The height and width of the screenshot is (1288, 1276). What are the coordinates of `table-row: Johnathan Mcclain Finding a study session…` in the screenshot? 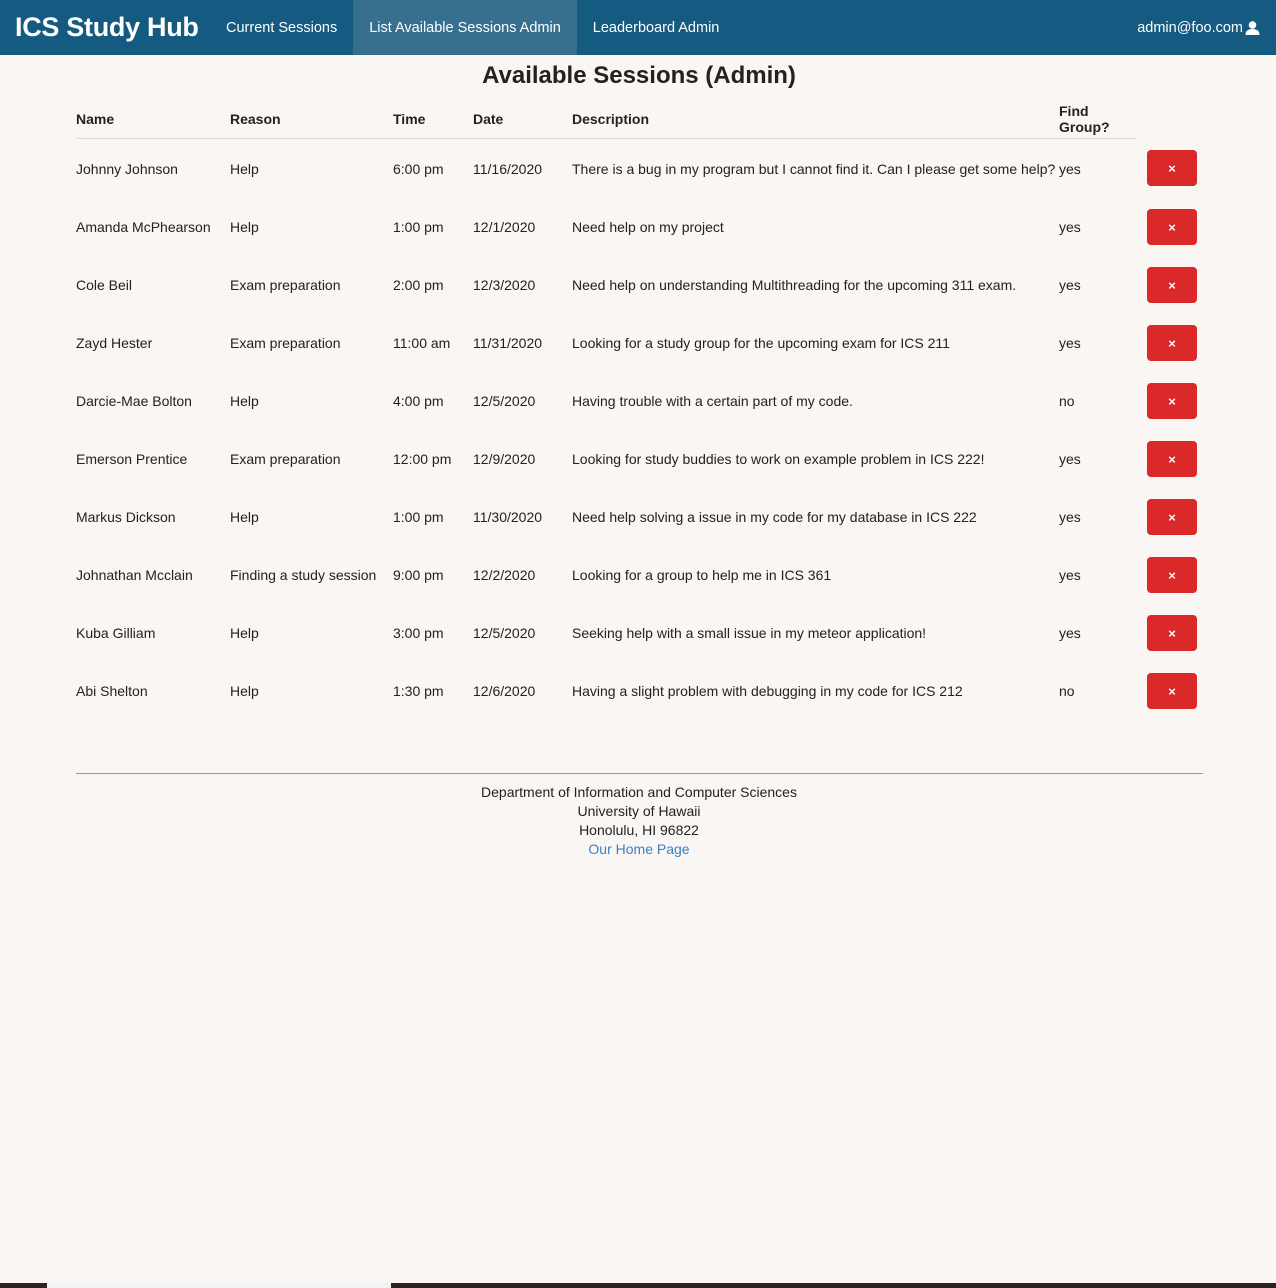 It's located at (639, 575).